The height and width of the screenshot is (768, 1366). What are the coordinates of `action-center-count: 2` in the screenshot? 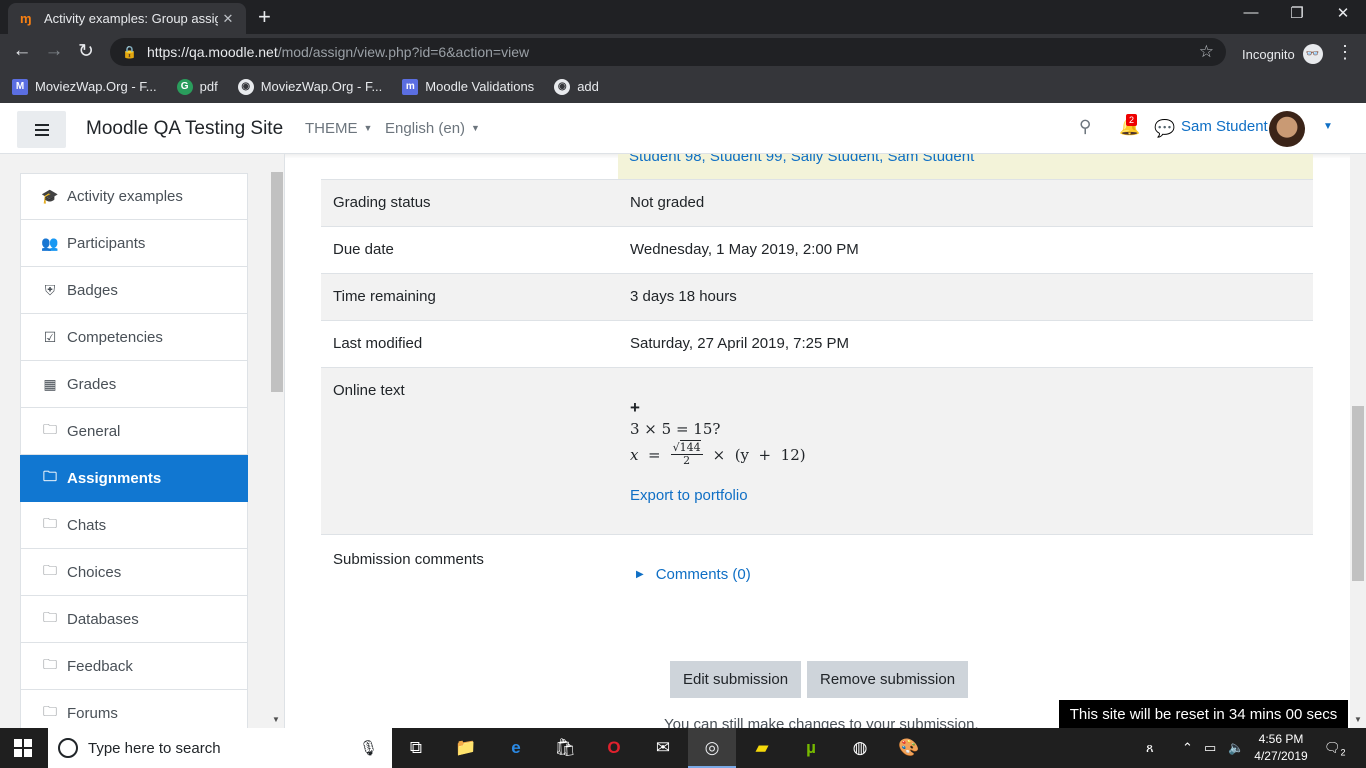 It's located at (1343, 752).